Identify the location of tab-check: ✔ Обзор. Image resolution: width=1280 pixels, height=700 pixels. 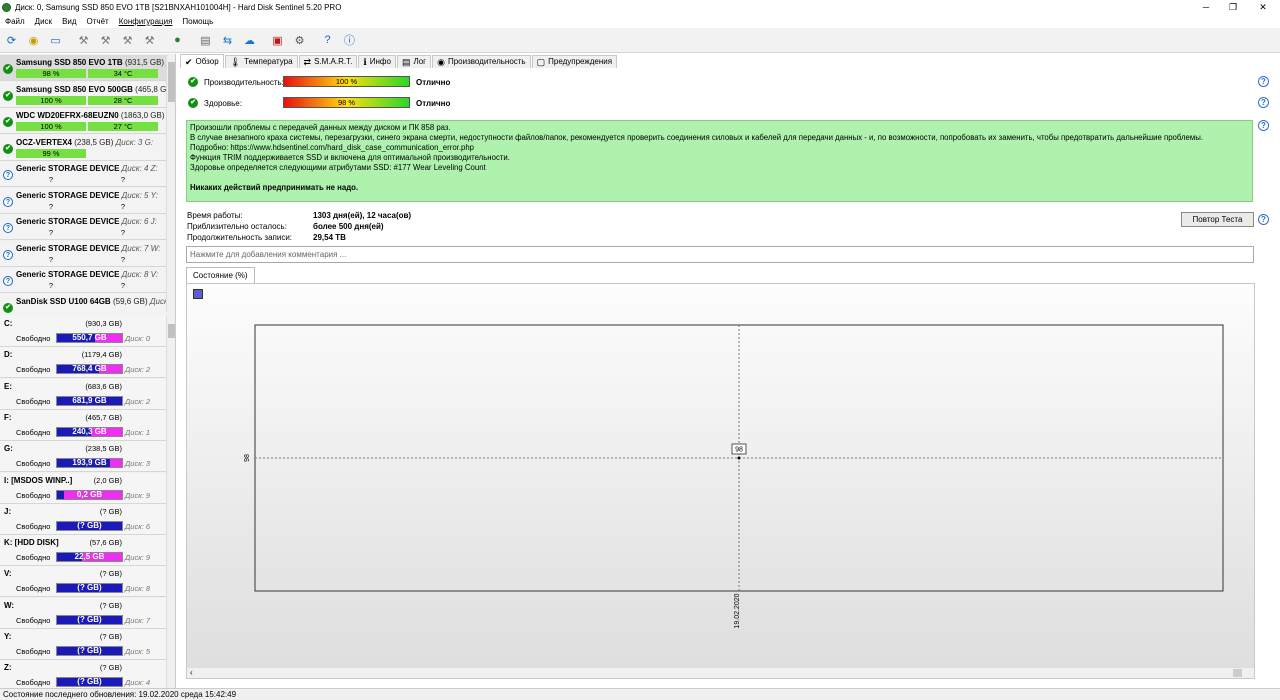
(202, 61).